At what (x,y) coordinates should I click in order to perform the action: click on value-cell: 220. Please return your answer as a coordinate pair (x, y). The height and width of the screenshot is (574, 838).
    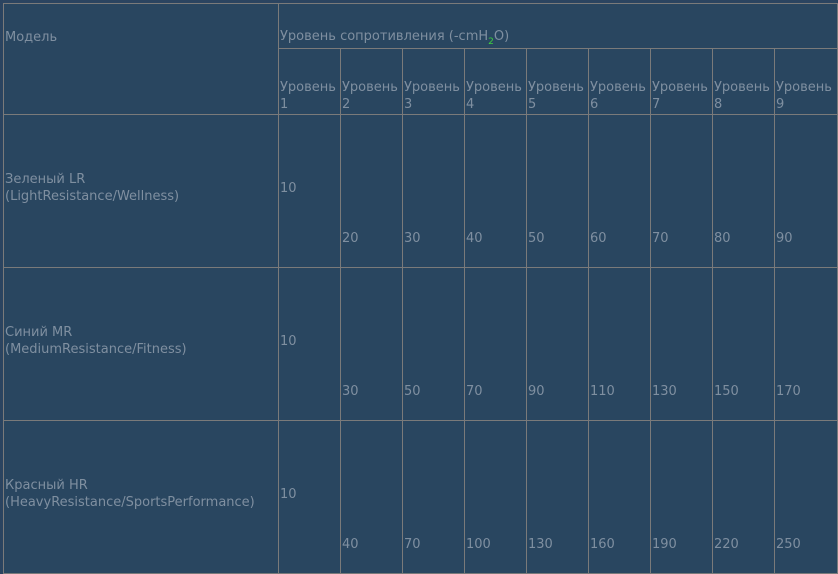
    Looking at the image, I should click on (743, 497).